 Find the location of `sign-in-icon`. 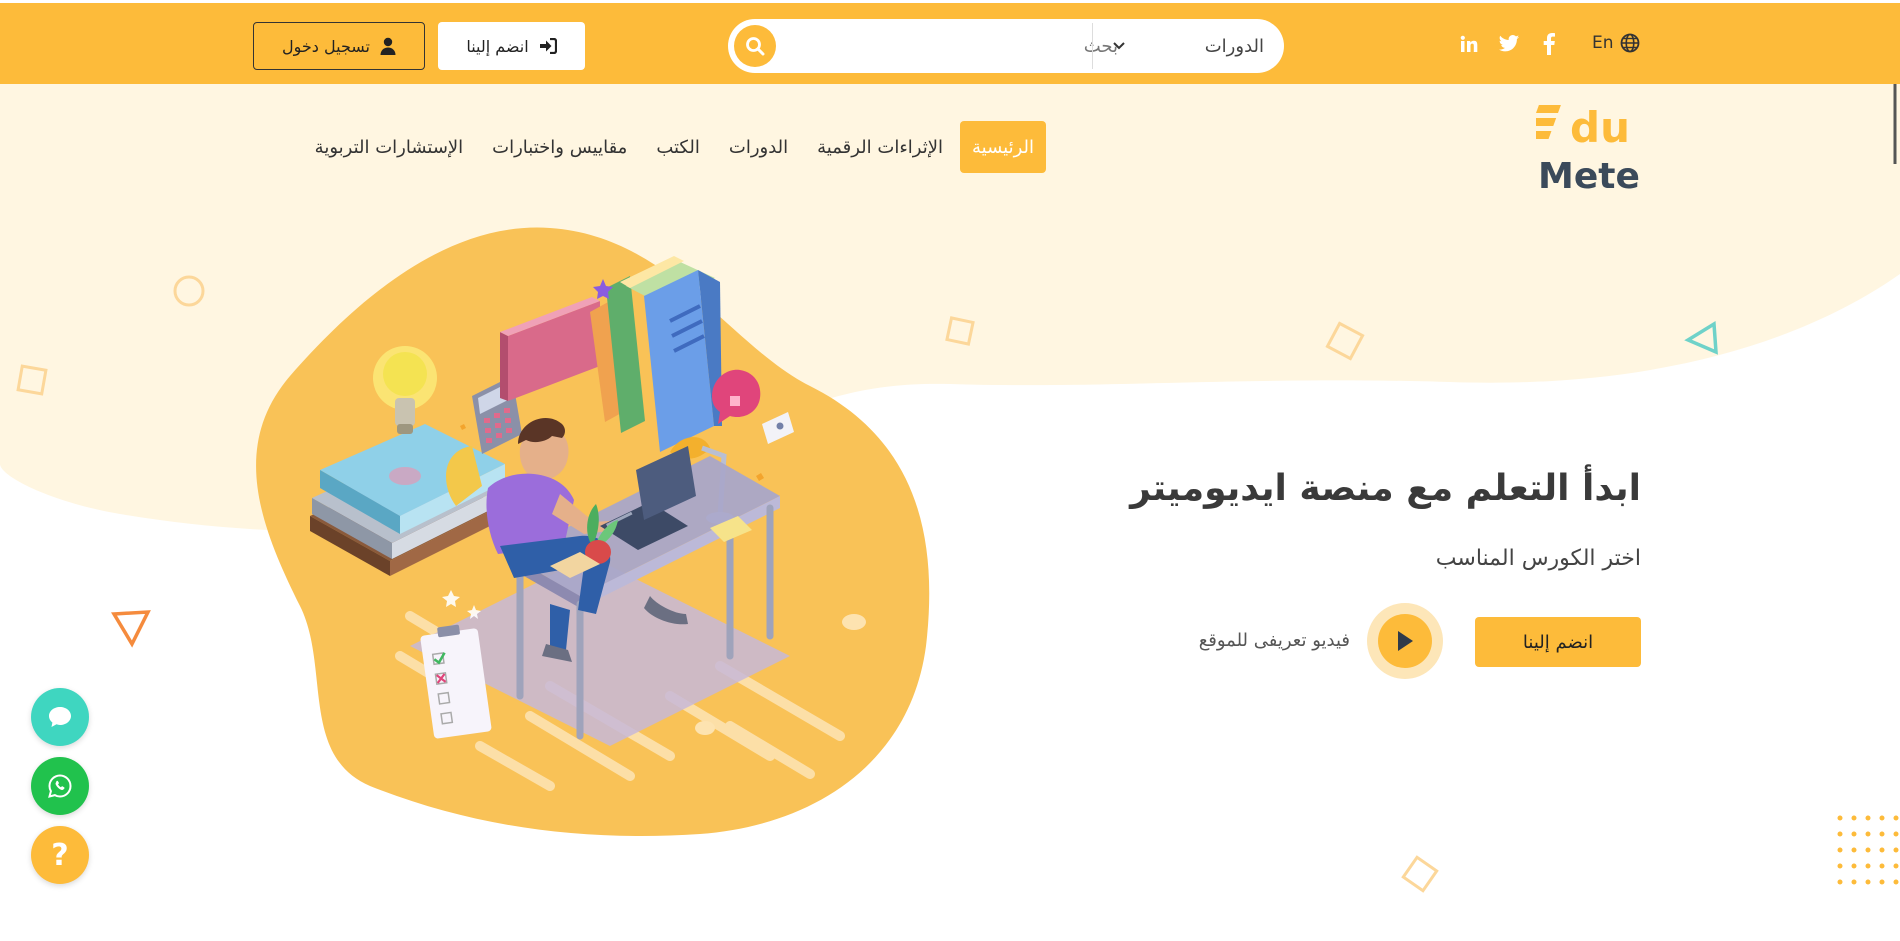

sign-in-icon is located at coordinates (548, 46).